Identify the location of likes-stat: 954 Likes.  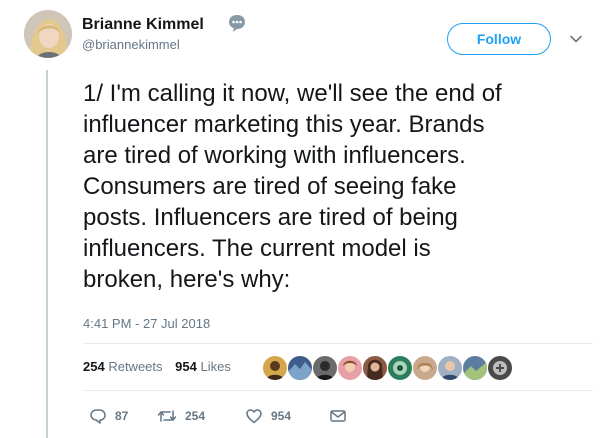
(203, 366).